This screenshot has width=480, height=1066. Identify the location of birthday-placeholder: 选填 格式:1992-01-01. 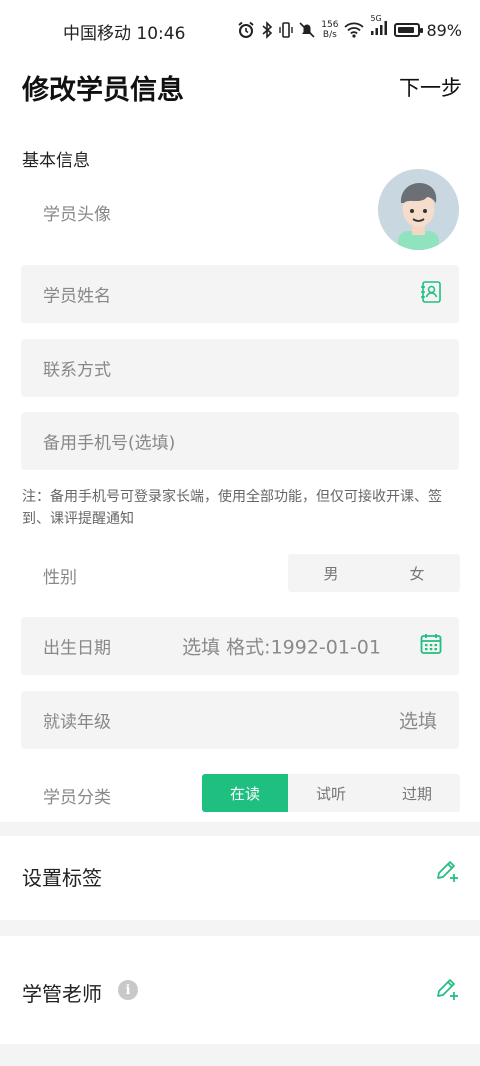
(281, 647).